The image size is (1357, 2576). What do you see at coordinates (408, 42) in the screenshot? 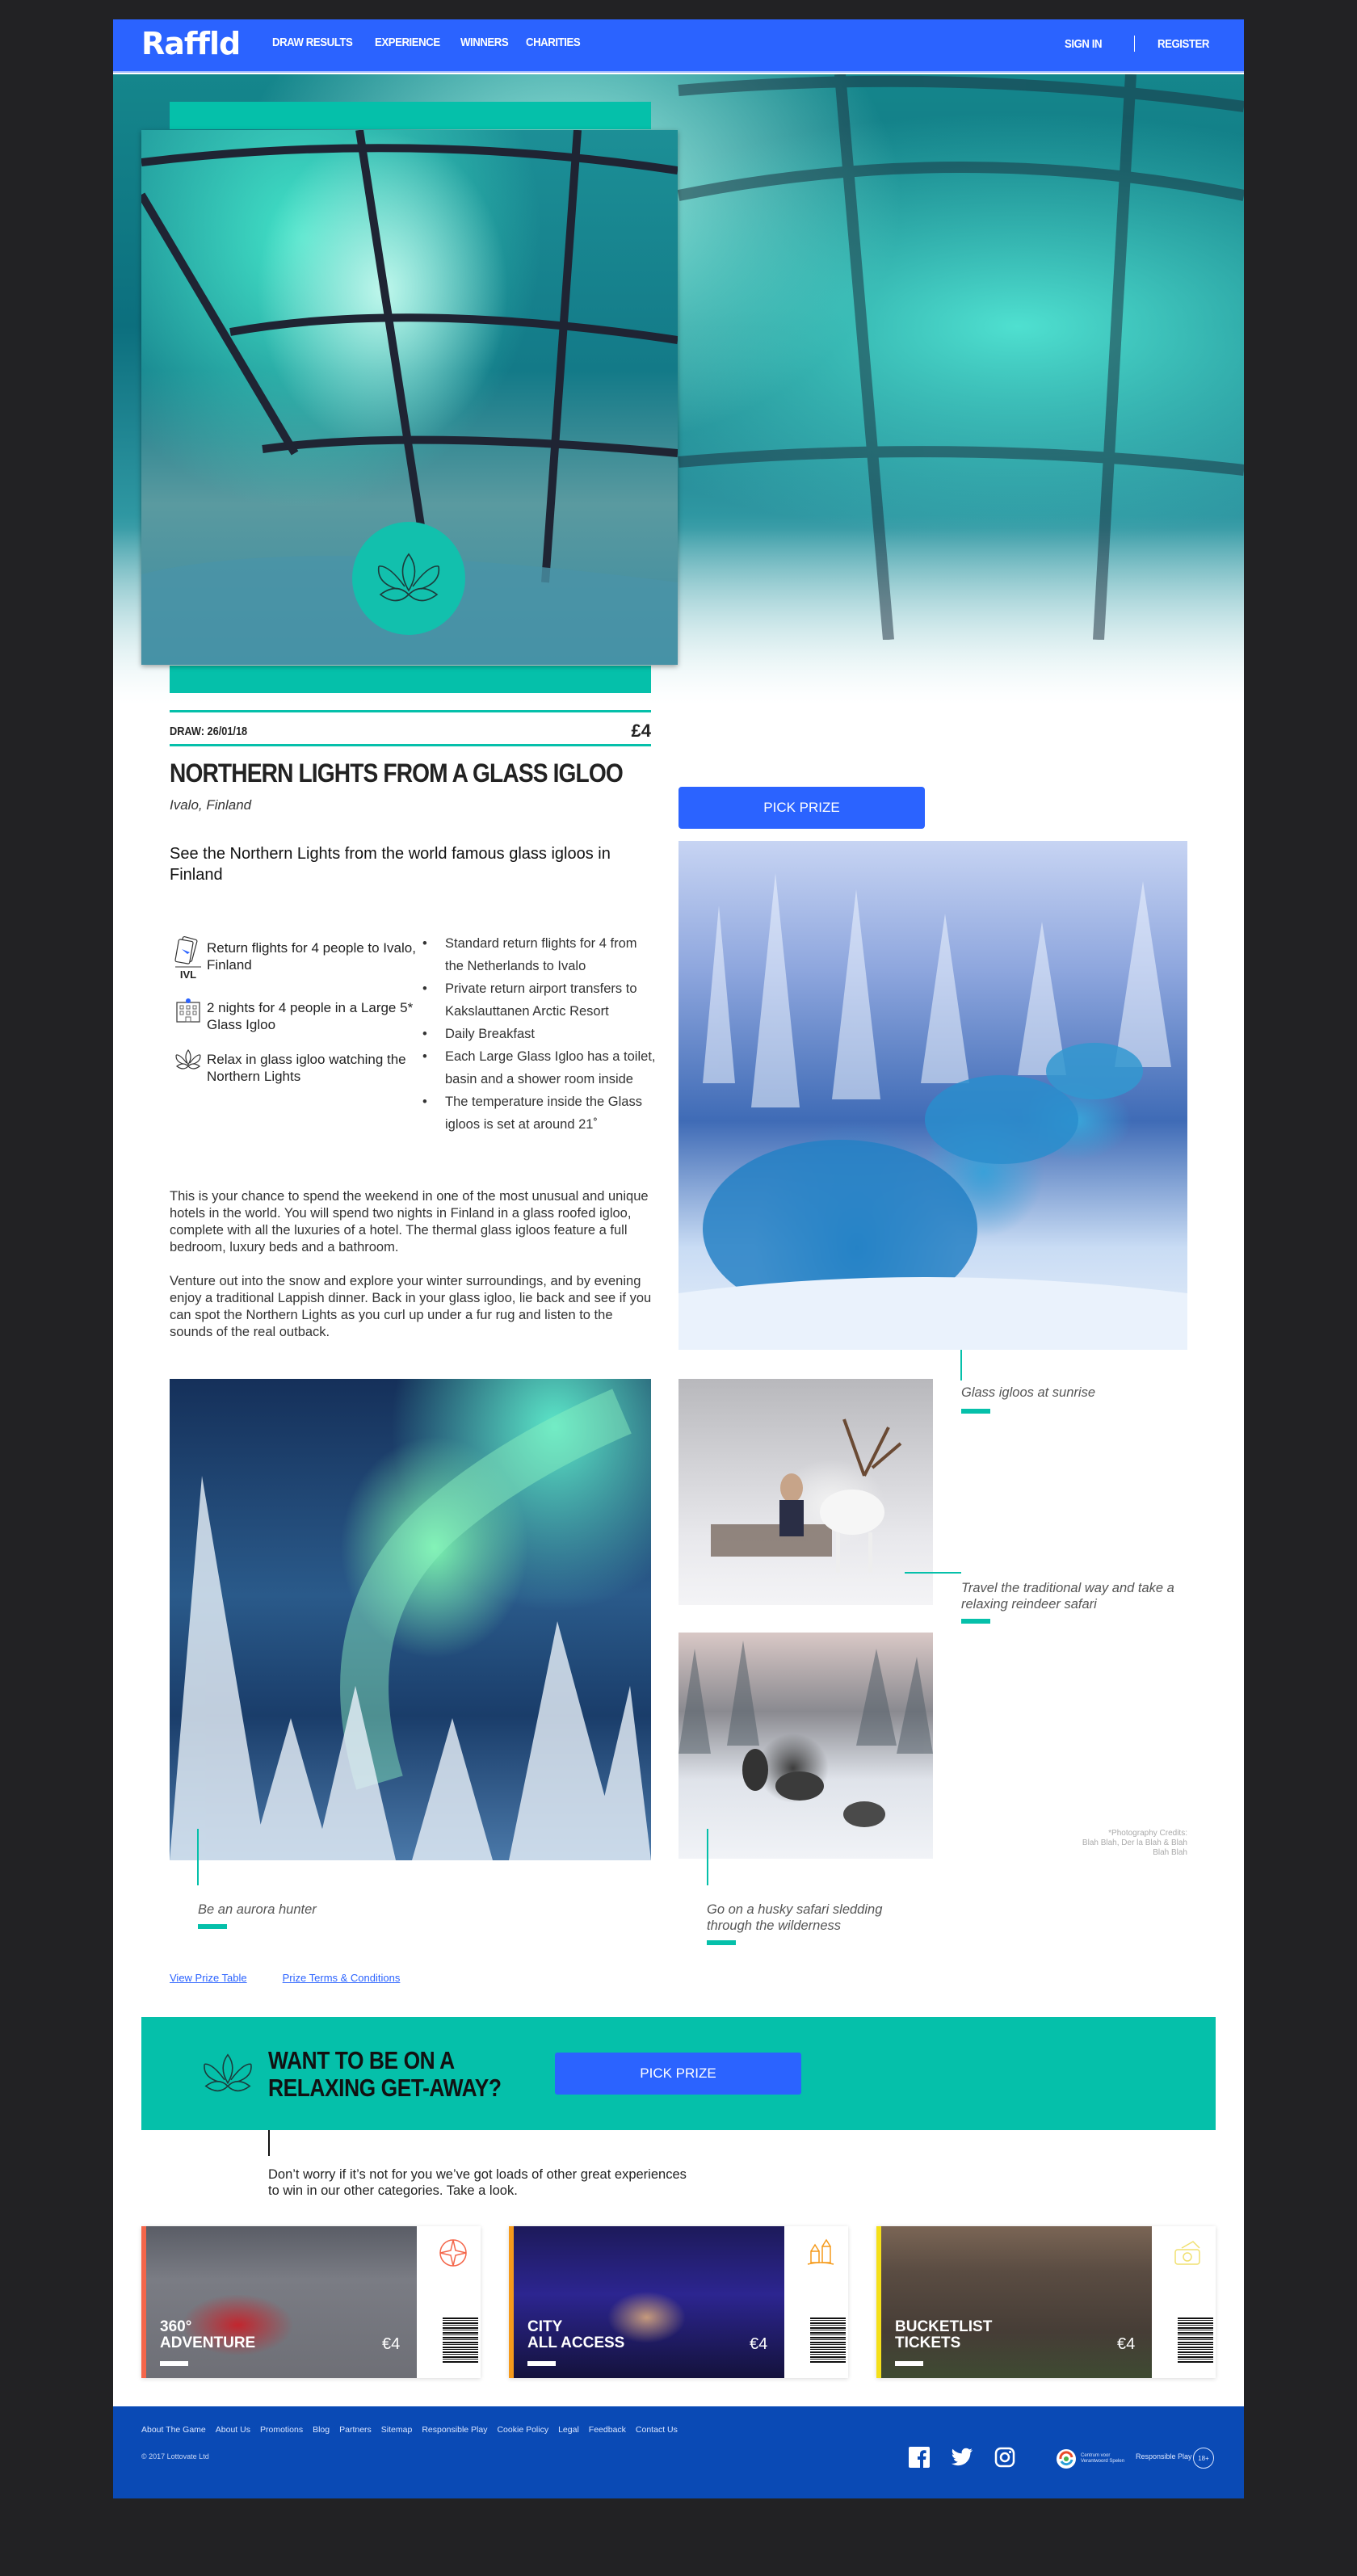
I see `nav-experience: EXPERIENCE` at bounding box center [408, 42].